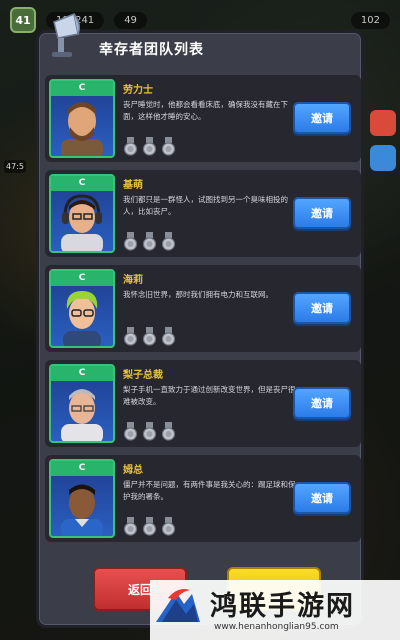 The height and width of the screenshot is (640, 400). What do you see at coordinates (143, 375) in the screenshot?
I see `survivor-name: 梨子总裁` at bounding box center [143, 375].